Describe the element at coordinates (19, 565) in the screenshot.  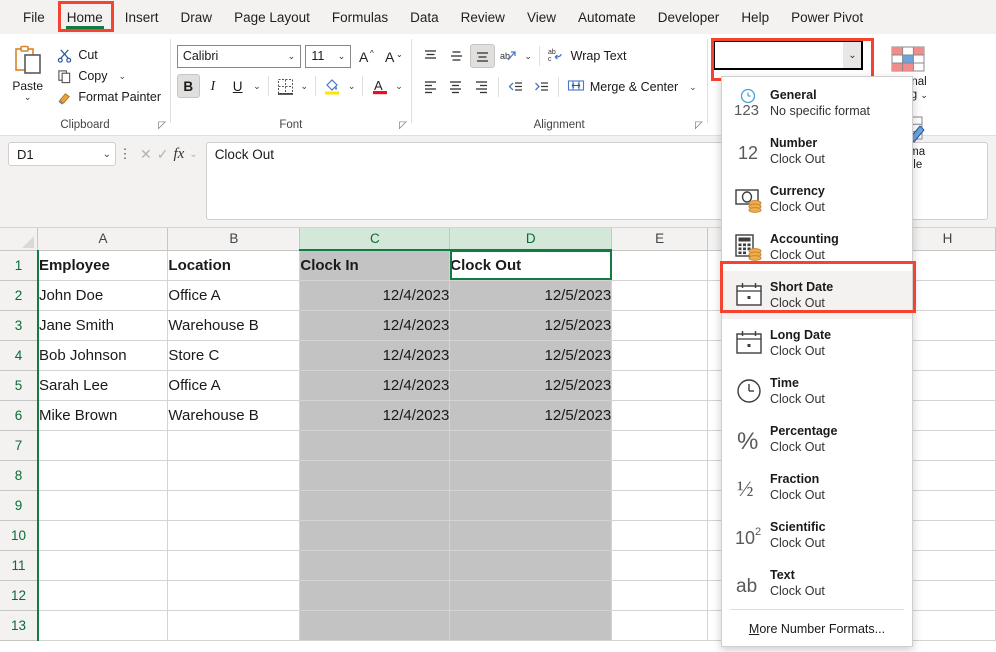
I see `row-header-11: 11` at that location.